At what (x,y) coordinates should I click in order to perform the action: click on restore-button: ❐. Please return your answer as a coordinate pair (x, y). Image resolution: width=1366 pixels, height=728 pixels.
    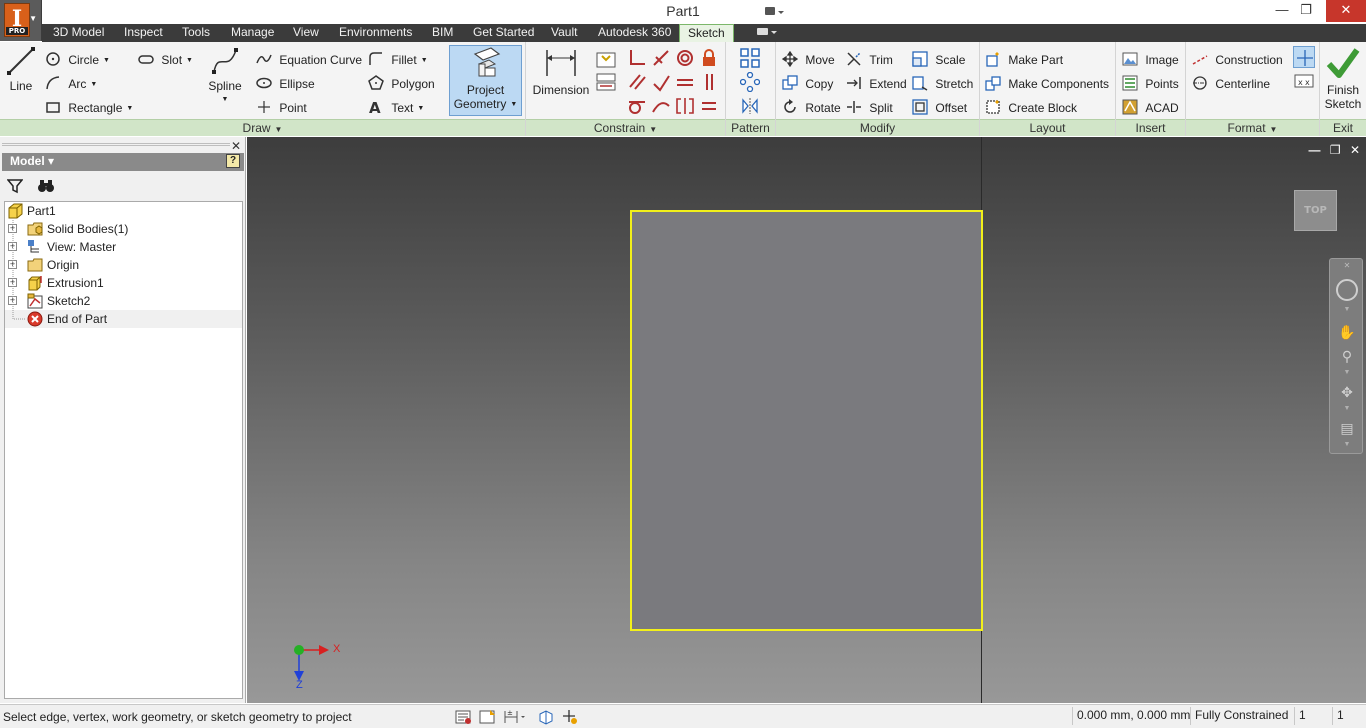
    Looking at the image, I should click on (1306, 11).